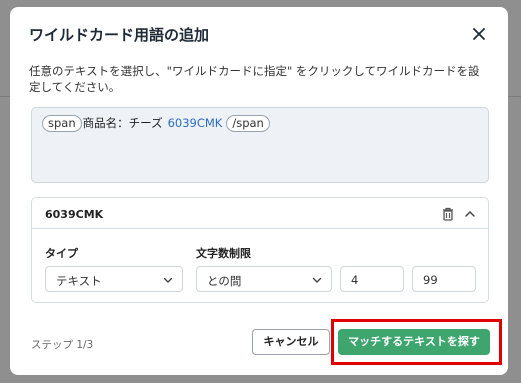 The height and width of the screenshot is (383, 521). What do you see at coordinates (444, 279) in the screenshot?
I see `max-length-input: 99` at bounding box center [444, 279].